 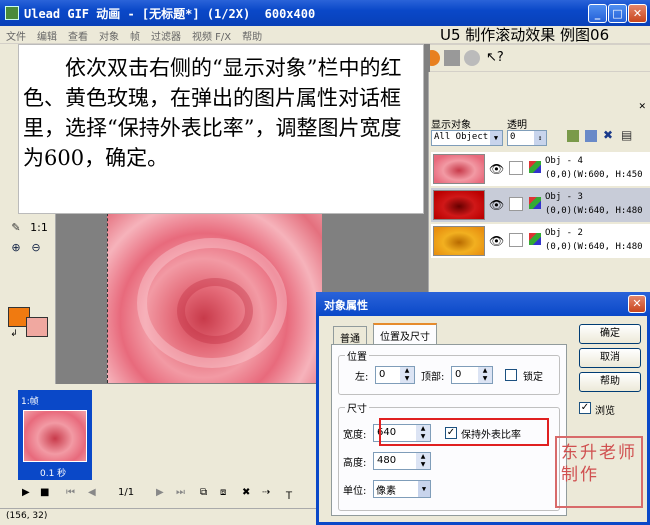 What do you see at coordinates (160, 446) in the screenshot?
I see `frame-panel: 1:帧 0.1 秒 ▶ ■ ⏮ ◀ 1/1 ▶ ⏭ ⧉ ⧈ ✖ ⇢ Ｔ` at bounding box center [160, 446].